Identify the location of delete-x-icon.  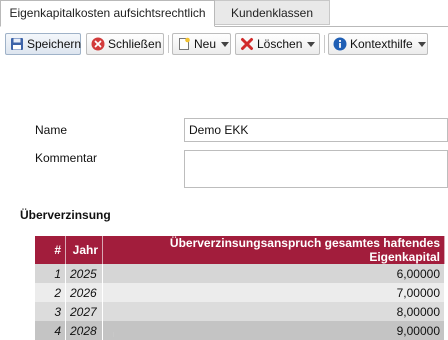
(247, 44).